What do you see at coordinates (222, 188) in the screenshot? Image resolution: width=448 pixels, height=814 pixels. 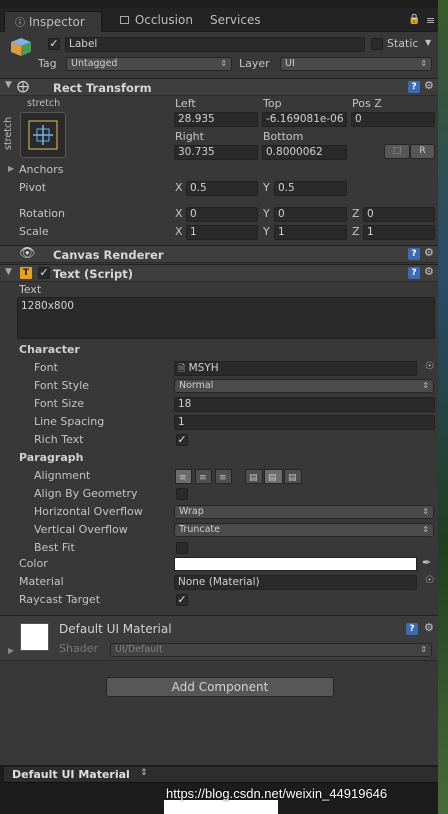 I see `pivot-x-input: 0.5` at bounding box center [222, 188].